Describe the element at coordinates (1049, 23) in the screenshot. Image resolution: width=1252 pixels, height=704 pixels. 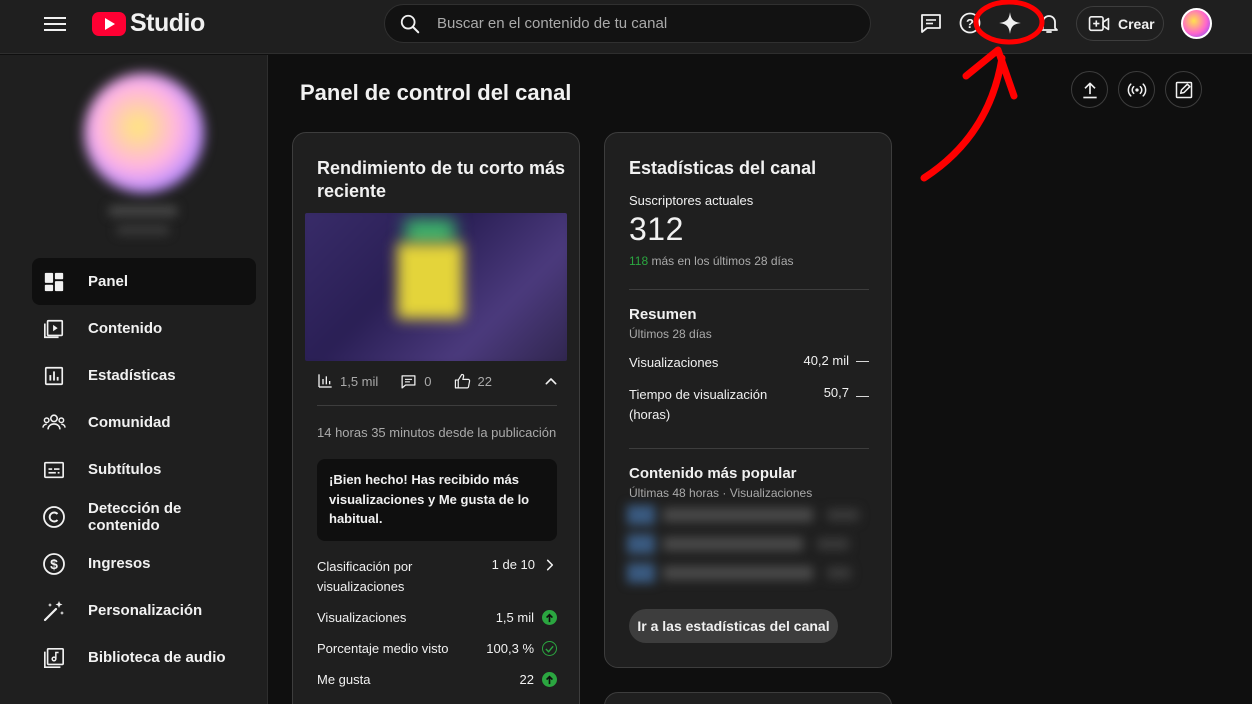
I see `bell-icon` at that location.